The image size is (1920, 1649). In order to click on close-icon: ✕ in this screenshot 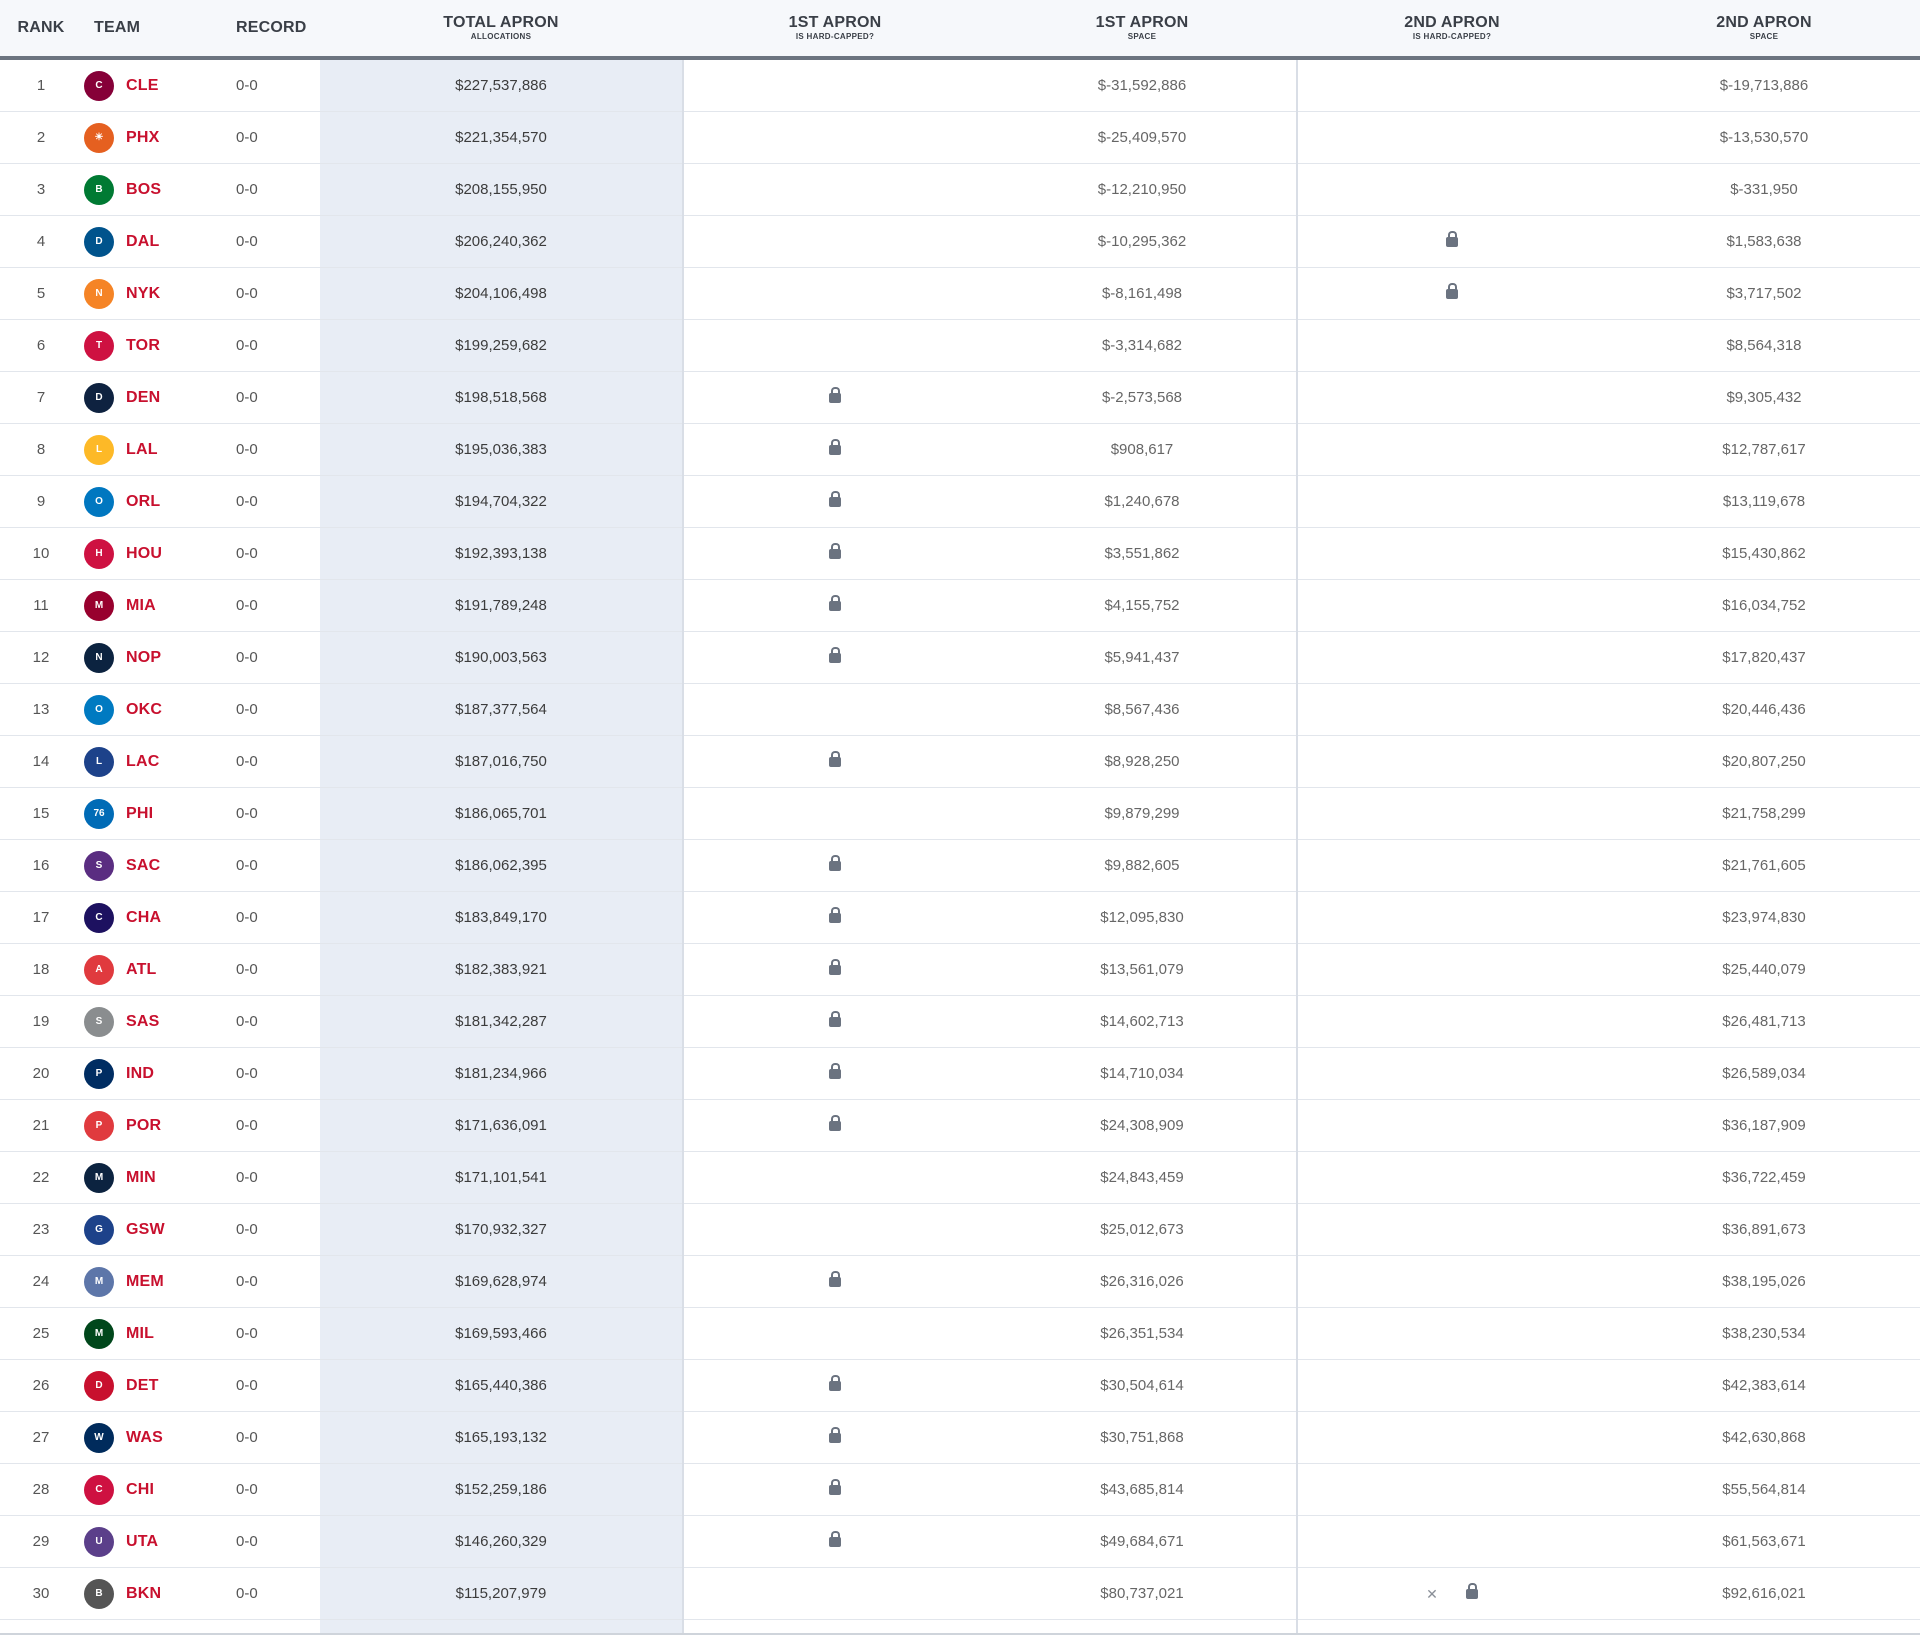, I will do `click(1432, 1594)`.